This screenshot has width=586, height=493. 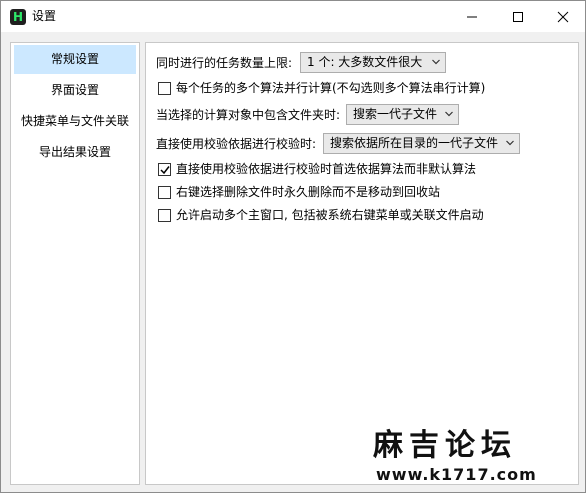 What do you see at coordinates (75, 152) in the screenshot?
I see `sidebar-item-export: 导出结果设置` at bounding box center [75, 152].